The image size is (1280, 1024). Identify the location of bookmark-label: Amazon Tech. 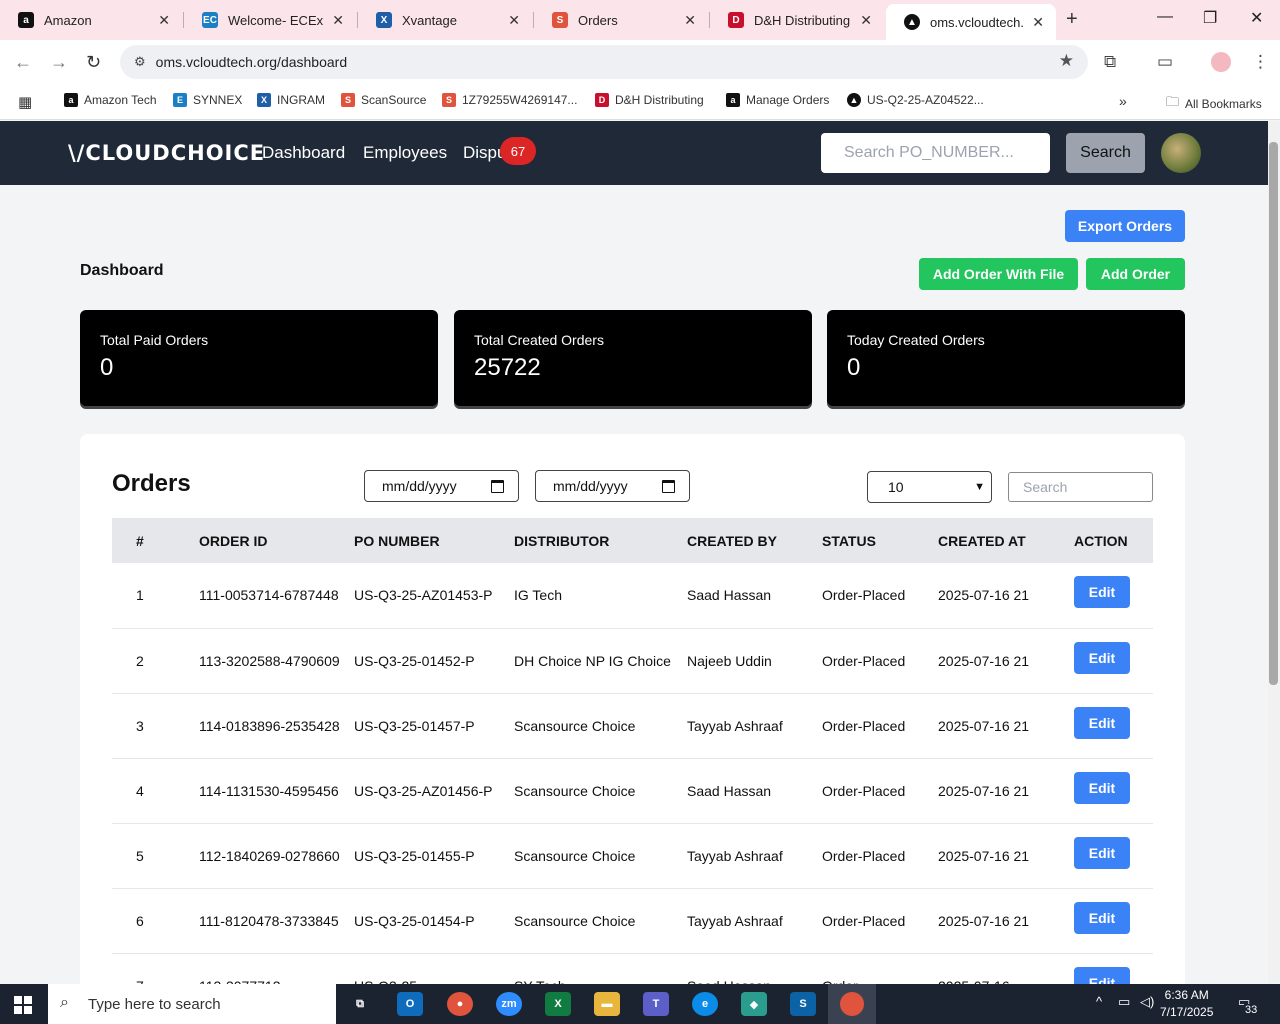
(120, 100).